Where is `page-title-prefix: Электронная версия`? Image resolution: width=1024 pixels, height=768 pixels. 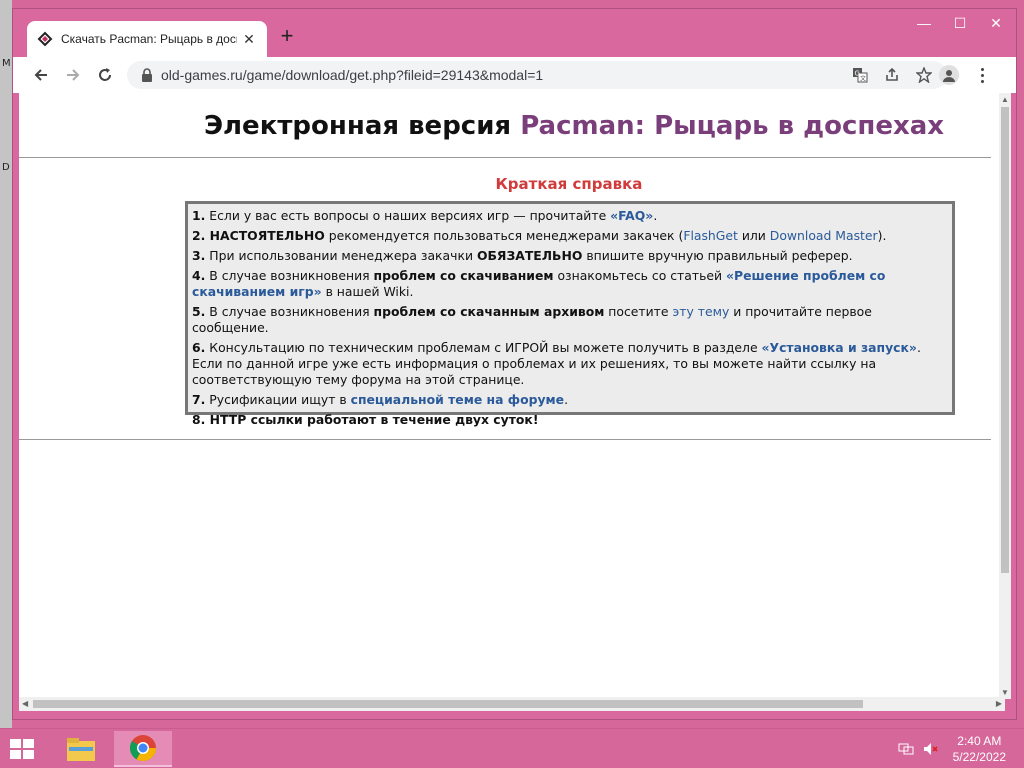 page-title-prefix: Электронная версия is located at coordinates (362, 126).